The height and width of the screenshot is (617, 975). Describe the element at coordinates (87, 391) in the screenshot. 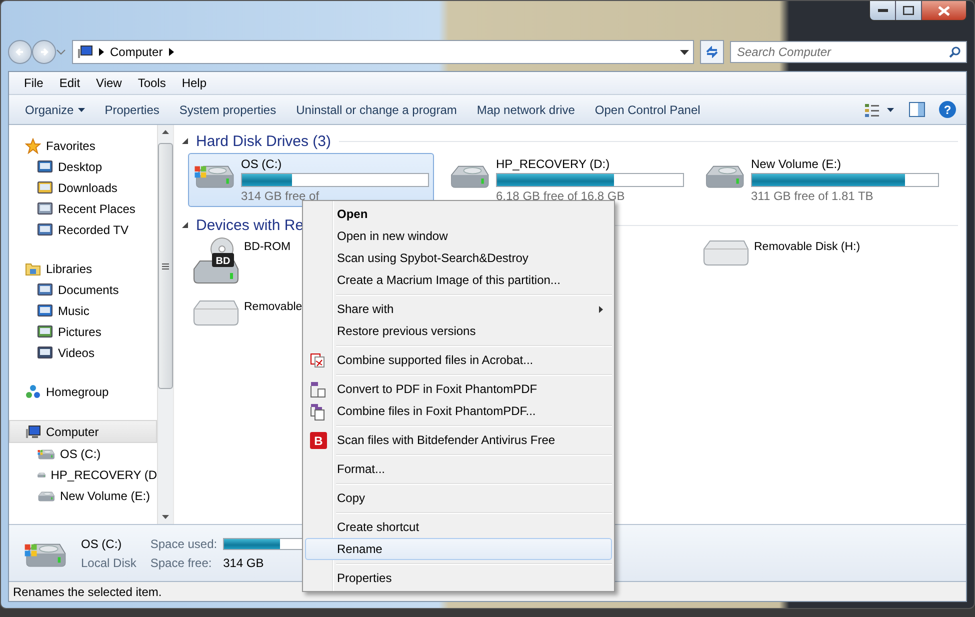

I see `sidebar-item: Homegroup` at that location.